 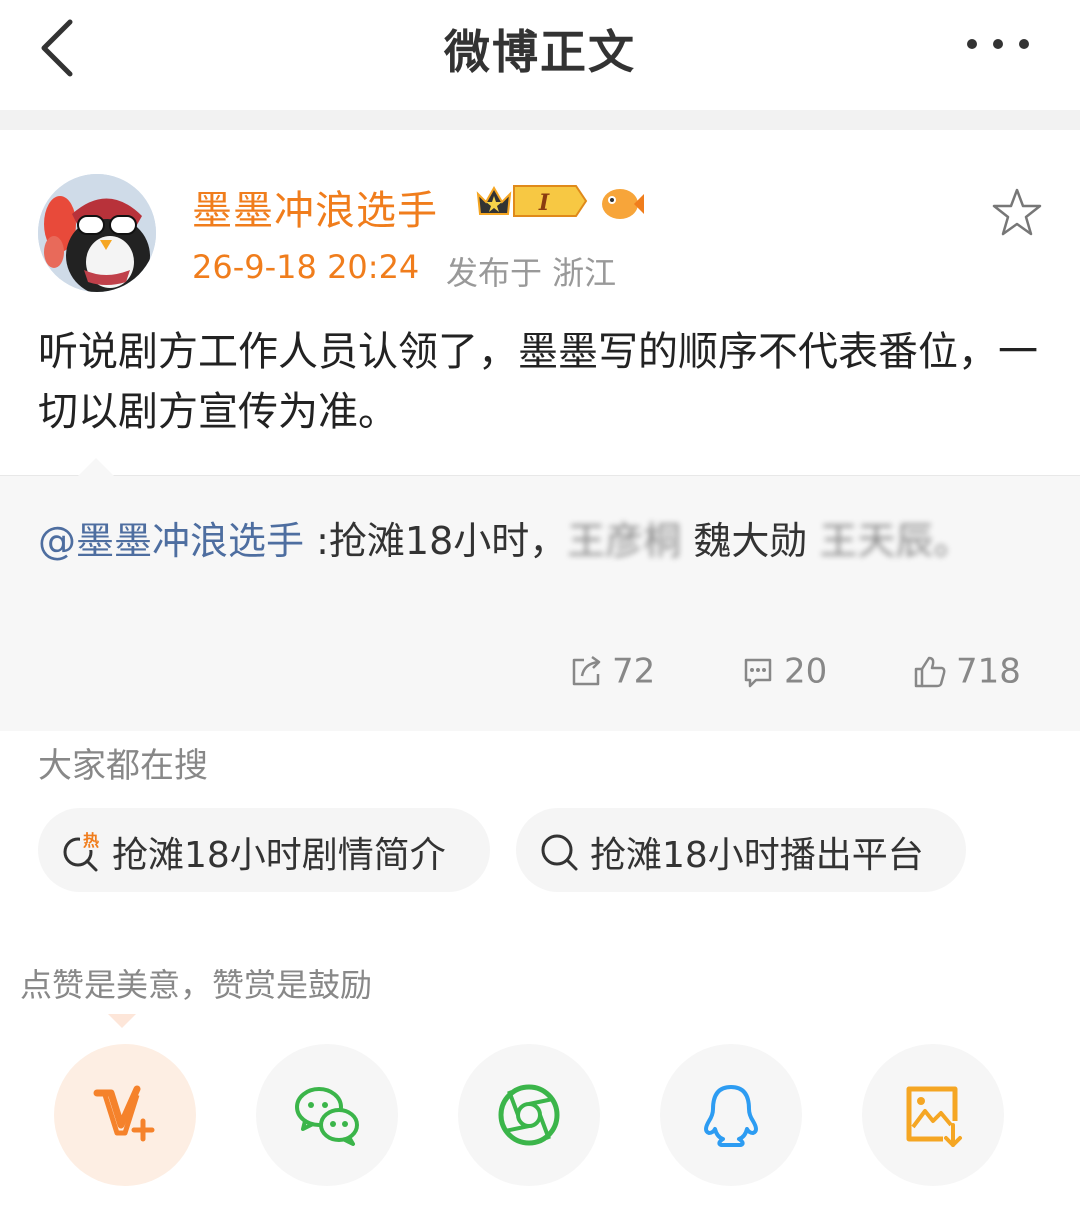 I want to click on vplus-icon, so click(x=124, y=1113).